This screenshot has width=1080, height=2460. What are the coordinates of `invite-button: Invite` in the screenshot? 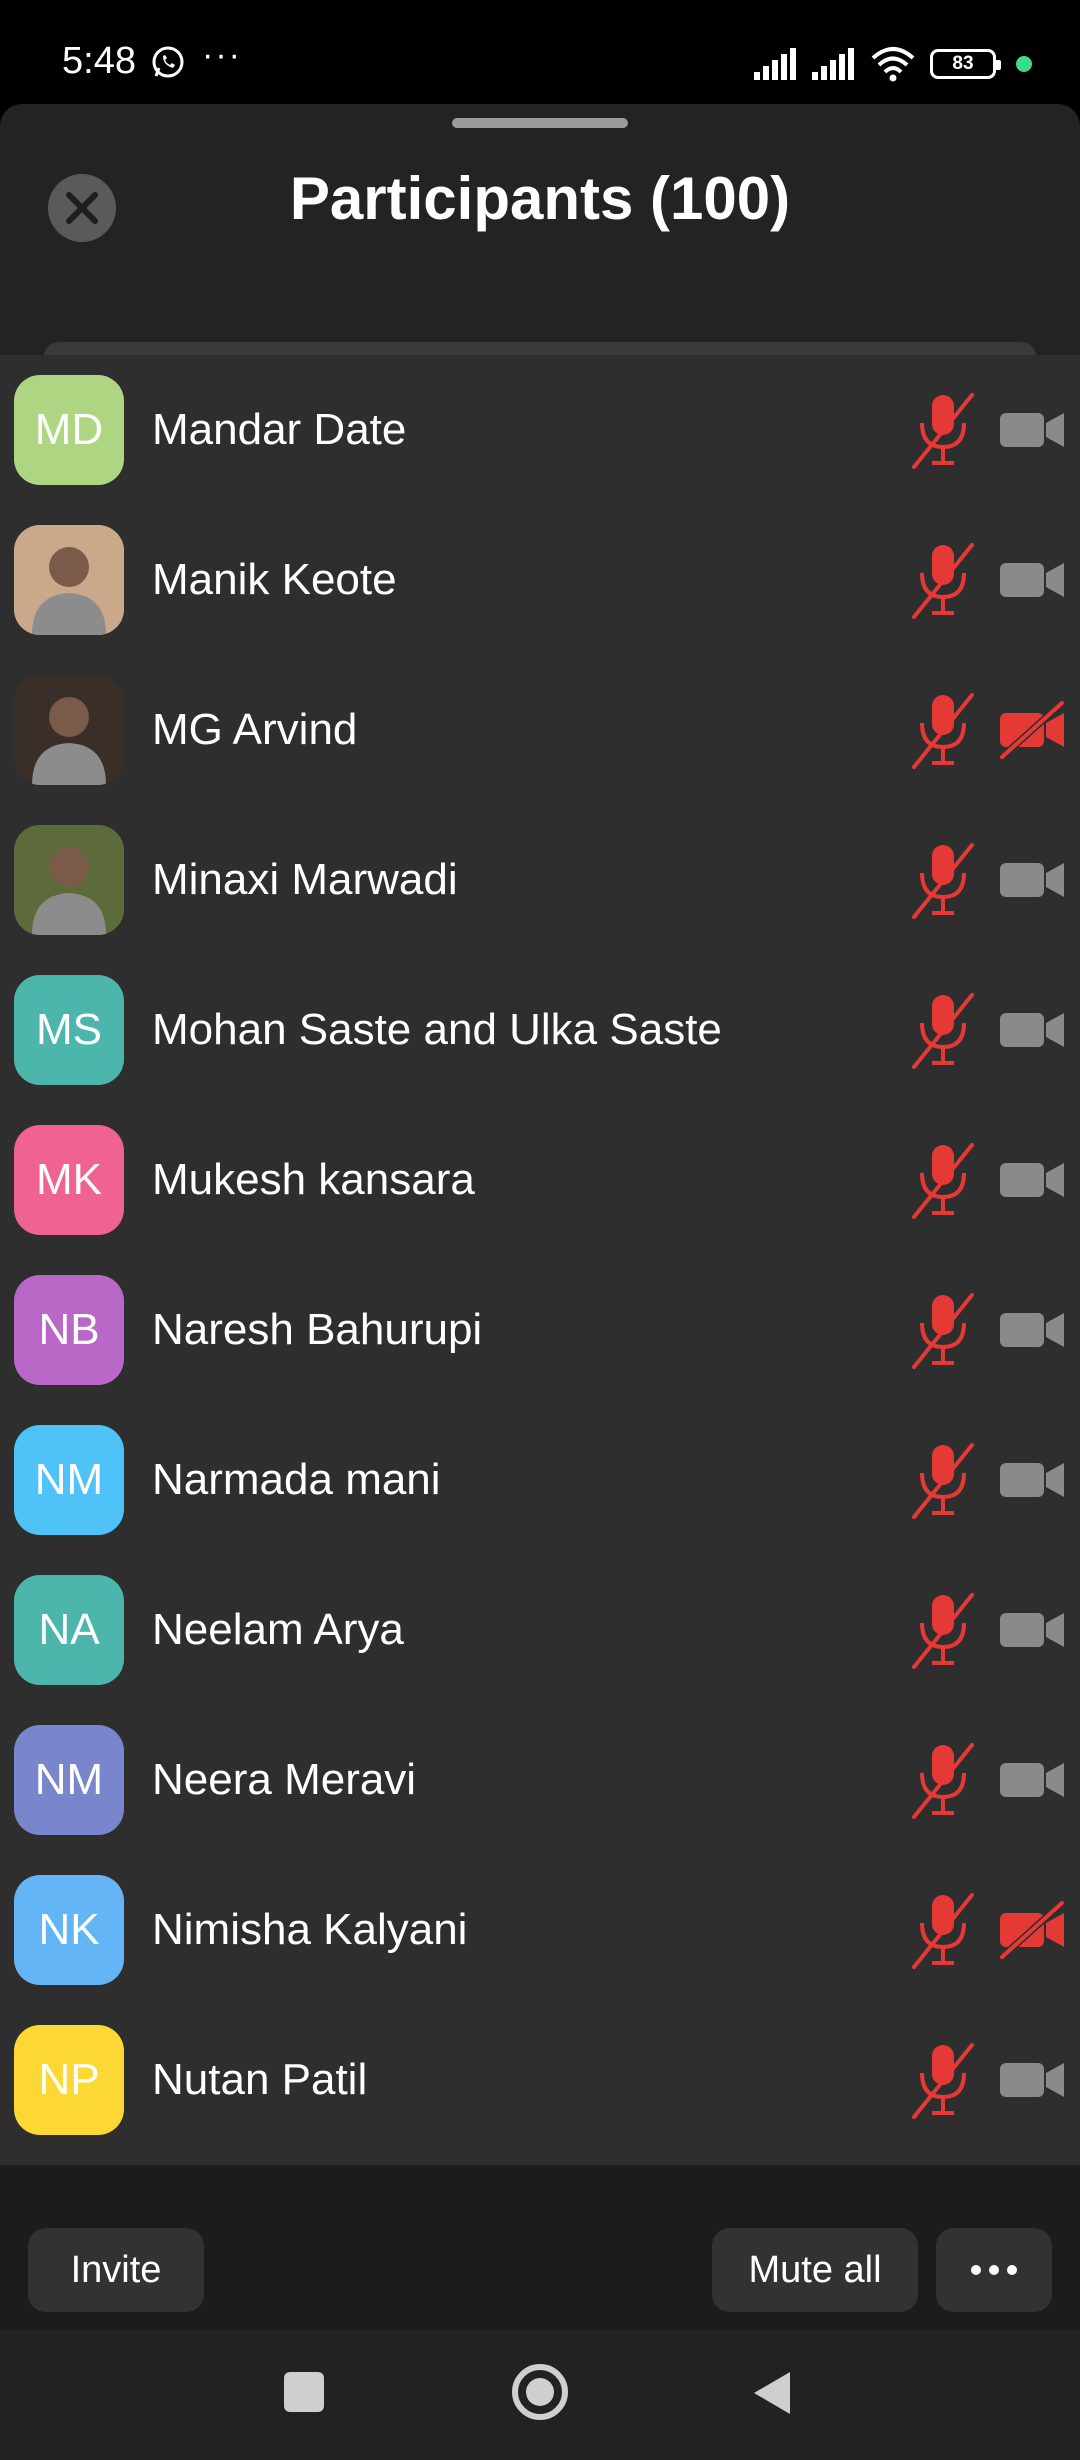 It's located at (116, 2270).